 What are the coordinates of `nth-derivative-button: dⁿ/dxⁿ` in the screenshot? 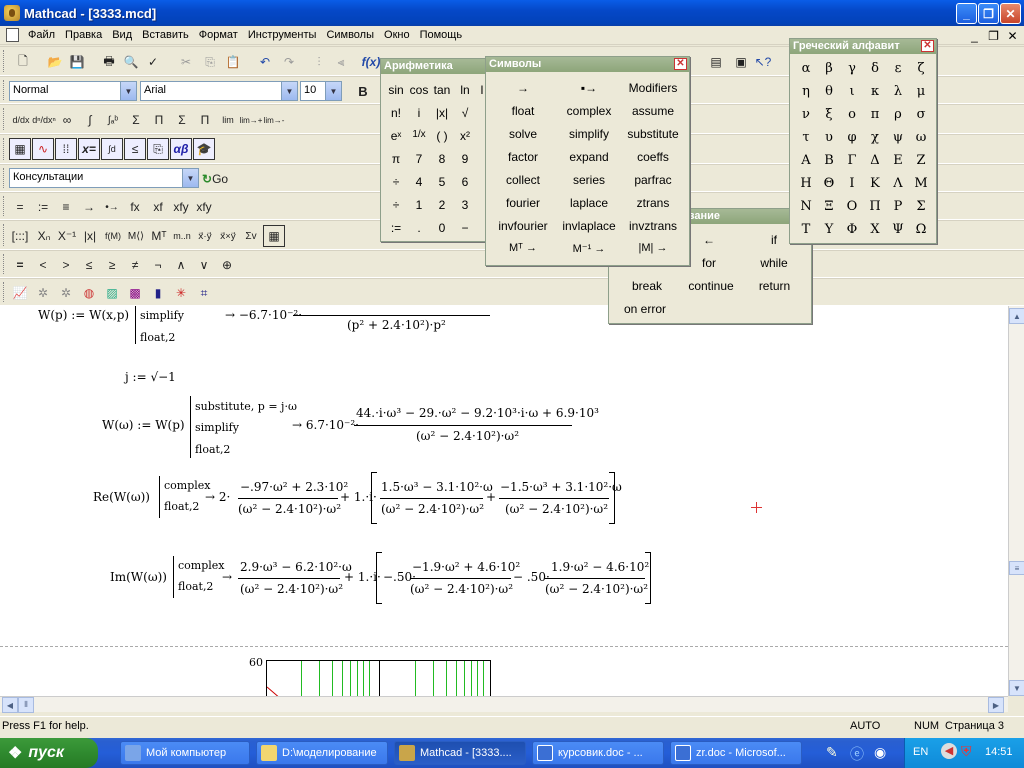 It's located at (44, 120).